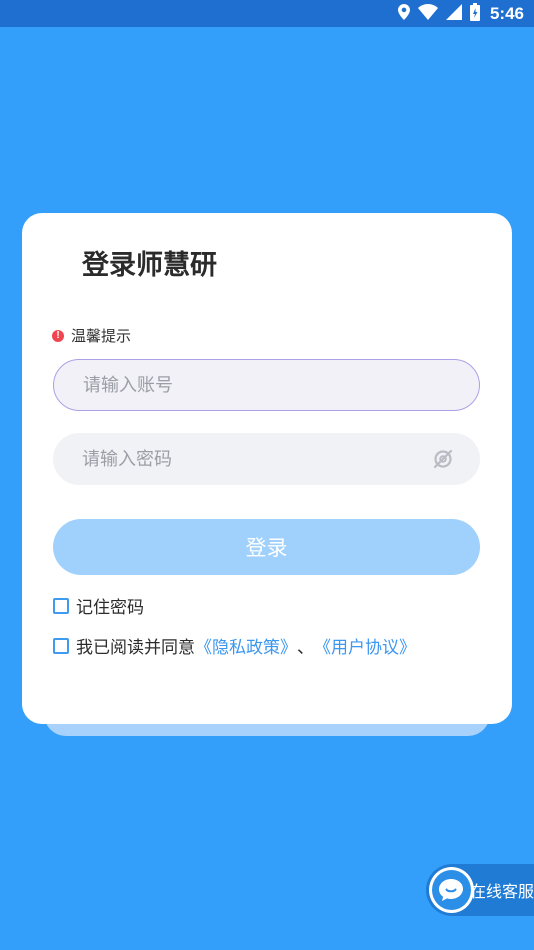 This screenshot has height=950, width=534. Describe the element at coordinates (149, 265) in the screenshot. I see `page-title: 登录师慧研` at that location.